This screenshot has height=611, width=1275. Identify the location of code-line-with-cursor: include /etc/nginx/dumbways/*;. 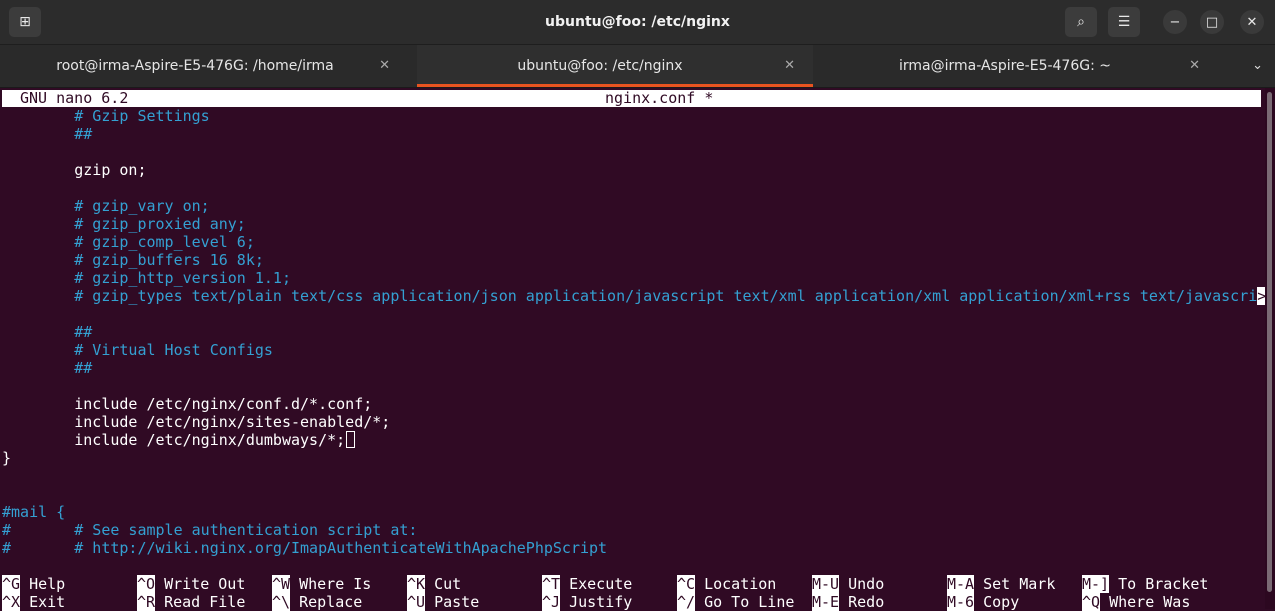
(179, 440).